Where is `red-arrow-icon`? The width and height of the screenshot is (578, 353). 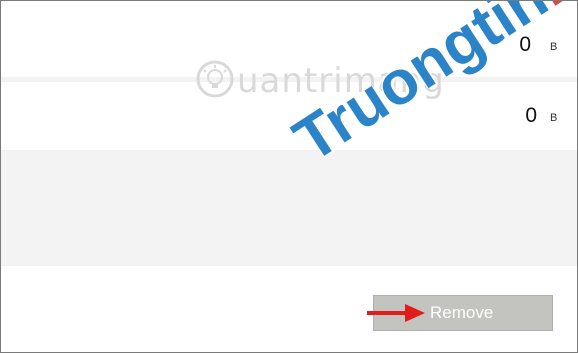
red-arrow-icon is located at coordinates (396, 313).